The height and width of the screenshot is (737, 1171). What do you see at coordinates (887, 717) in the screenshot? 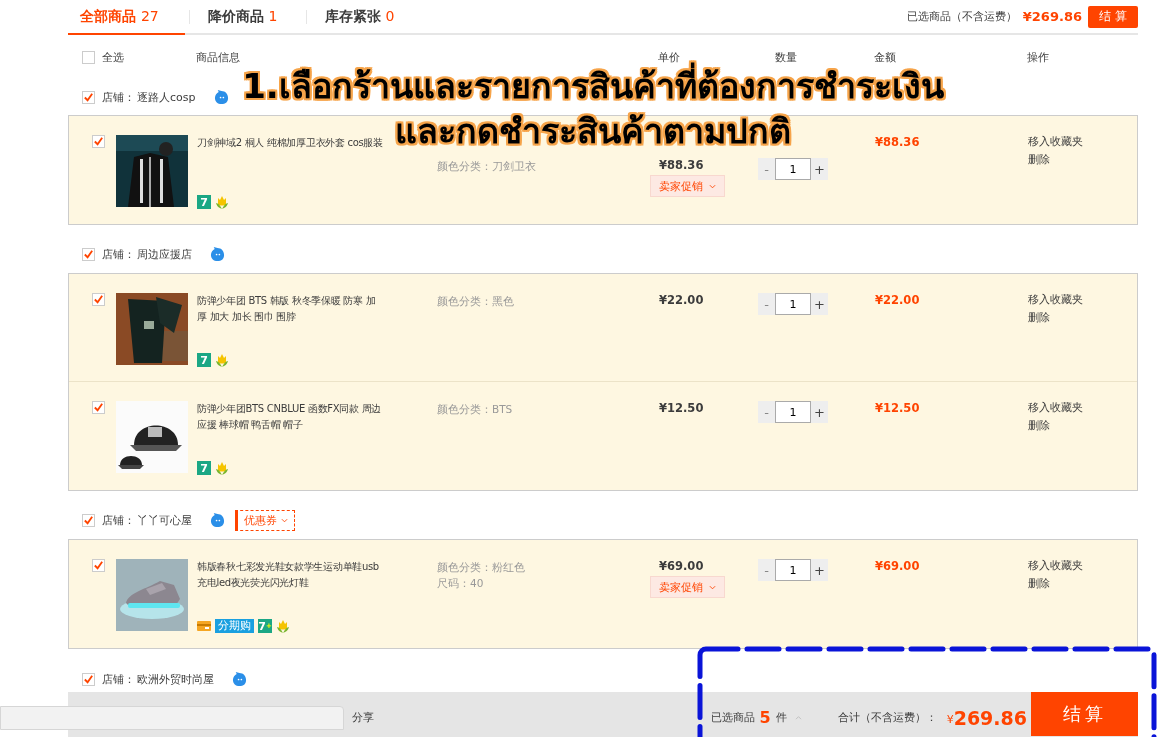
I see `total-label: 合计（不含运费）：` at bounding box center [887, 717].